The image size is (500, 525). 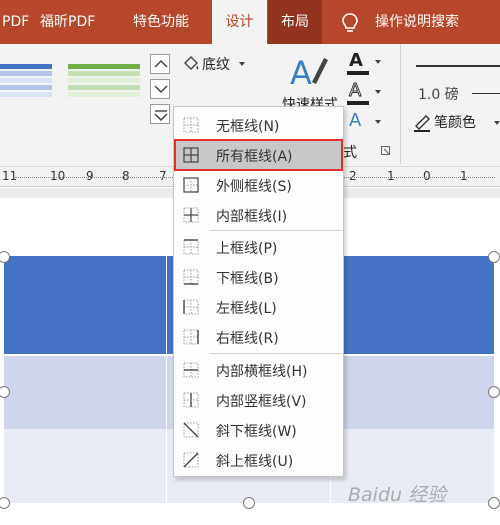 What do you see at coordinates (397, 495) in the screenshot?
I see `watermark: Baidu 经验` at bounding box center [397, 495].